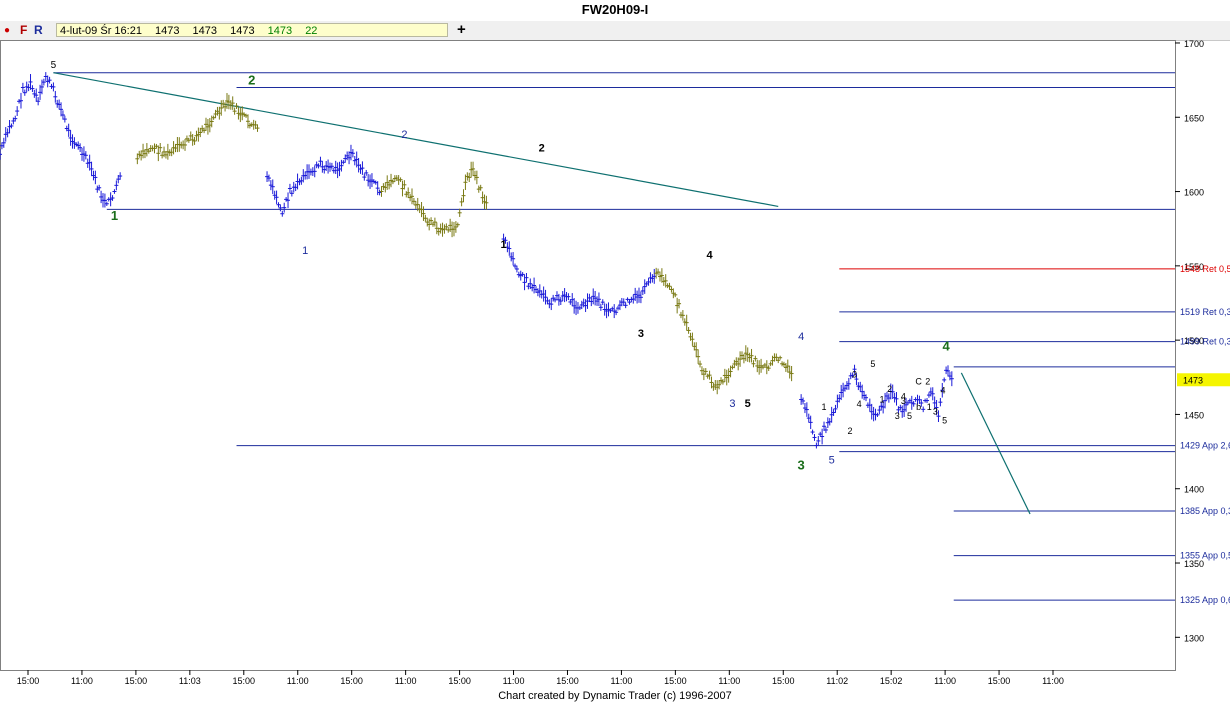 The height and width of the screenshot is (704, 1230). I want to click on chart-title: FW20H09-I, so click(615, 10).